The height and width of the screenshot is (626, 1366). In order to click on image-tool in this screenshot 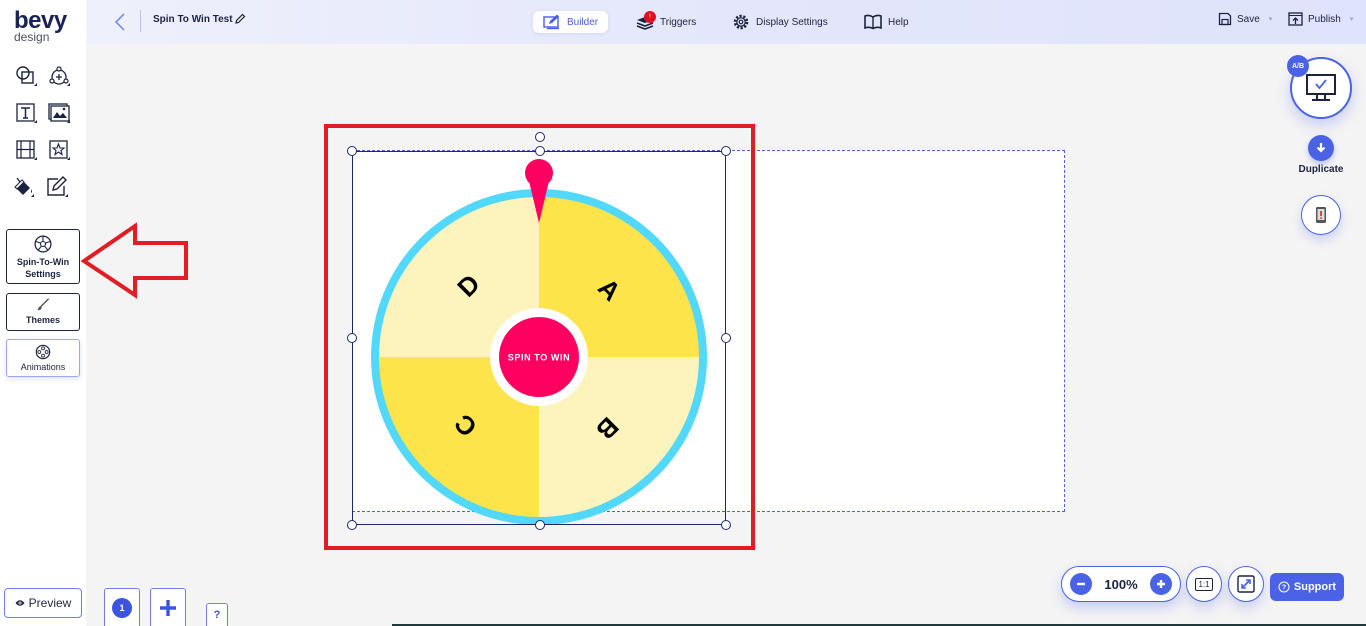, I will do `click(59, 113)`.